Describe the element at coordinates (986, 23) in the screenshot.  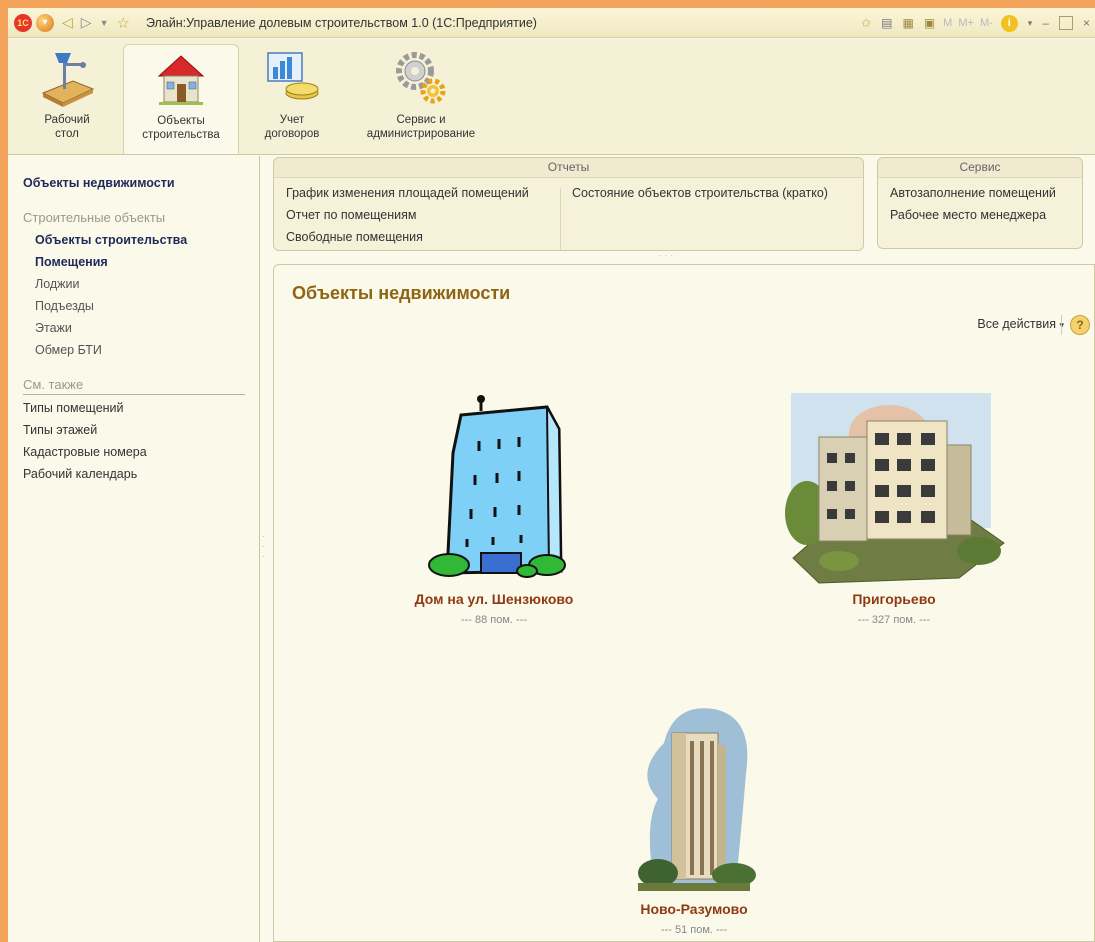
I see `memory-minus-button: M-` at that location.